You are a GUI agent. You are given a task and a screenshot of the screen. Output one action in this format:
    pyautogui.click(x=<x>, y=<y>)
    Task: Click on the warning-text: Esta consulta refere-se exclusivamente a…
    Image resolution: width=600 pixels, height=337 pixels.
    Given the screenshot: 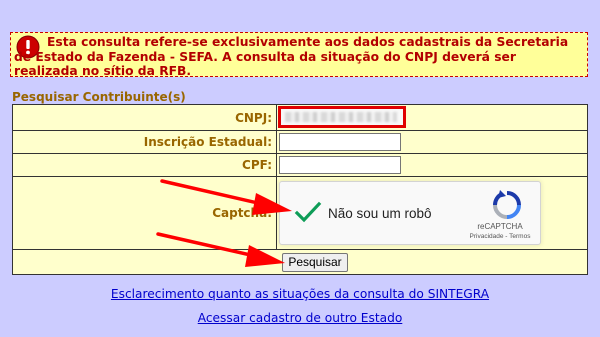 What is the action you would take?
    pyautogui.click(x=291, y=56)
    